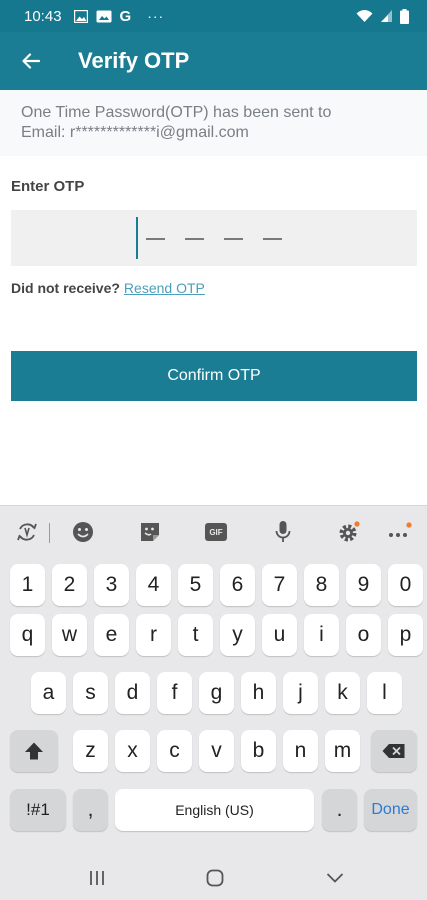  Describe the element at coordinates (195, 585) in the screenshot. I see `key-5: 5` at that location.